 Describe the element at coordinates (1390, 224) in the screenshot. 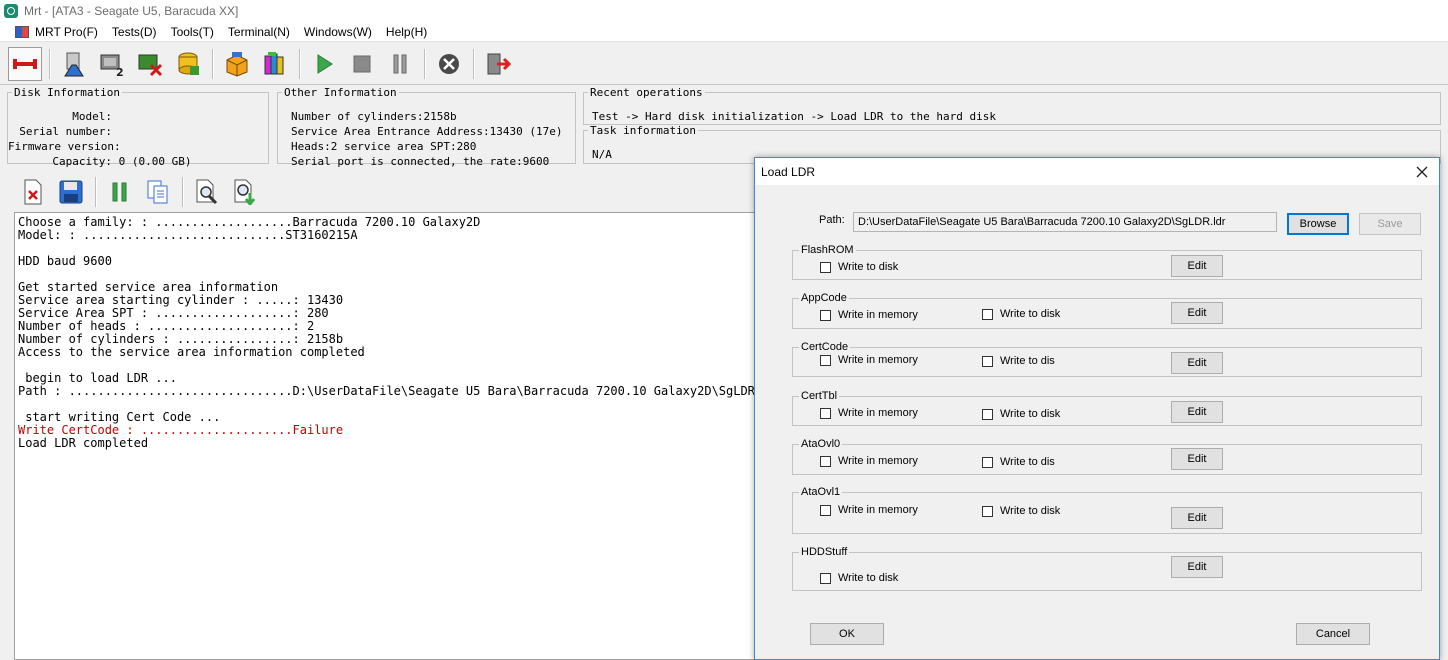

I see `save-button: Save` at that location.